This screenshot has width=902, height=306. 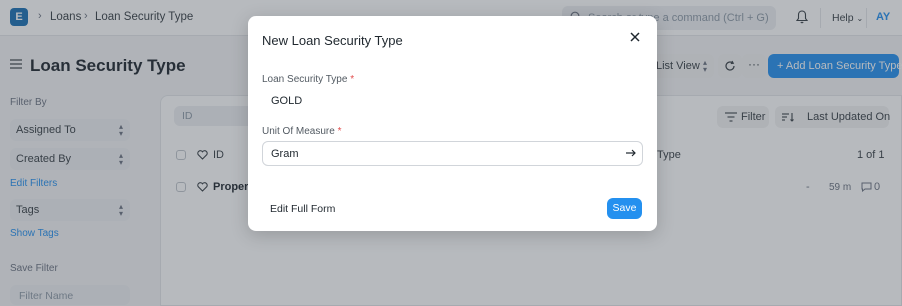 I want to click on loan-security-type-label: Loan Security Type *, so click(x=308, y=79).